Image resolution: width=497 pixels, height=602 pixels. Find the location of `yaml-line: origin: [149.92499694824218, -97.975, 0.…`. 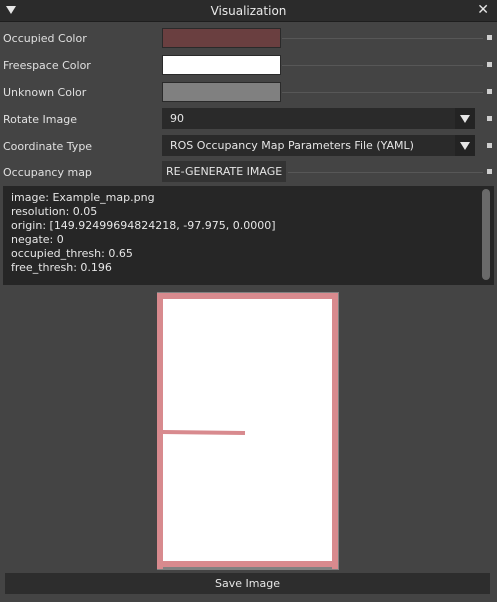

yaml-line: origin: [149.92499694824218, -97.975, 0.… is located at coordinates (143, 225).